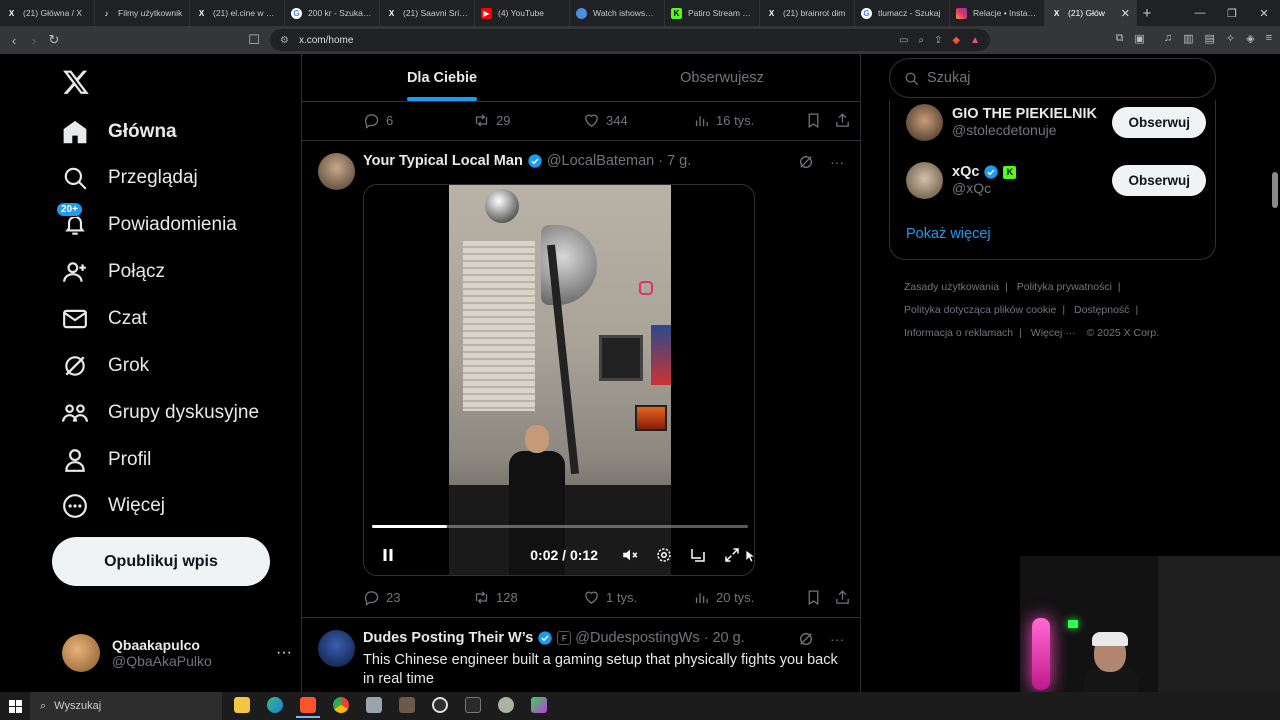 This screenshot has width=1280, height=720. Describe the element at coordinates (242, 706) in the screenshot. I see `file-explorer-icon` at that location.